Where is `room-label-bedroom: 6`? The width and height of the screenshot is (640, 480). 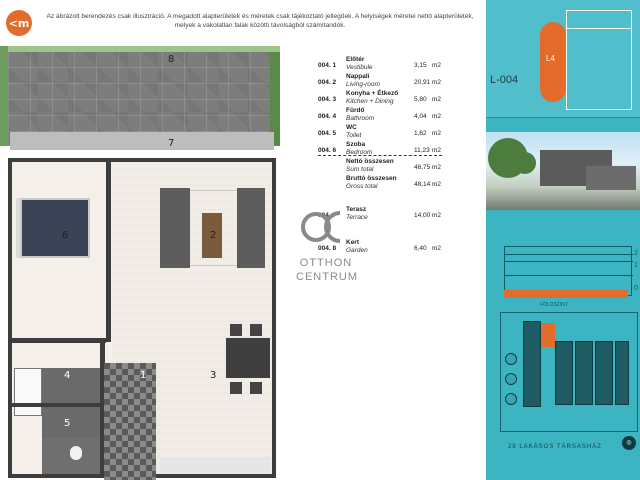
room-label-bedroom: 6 is located at coordinates (65, 235).